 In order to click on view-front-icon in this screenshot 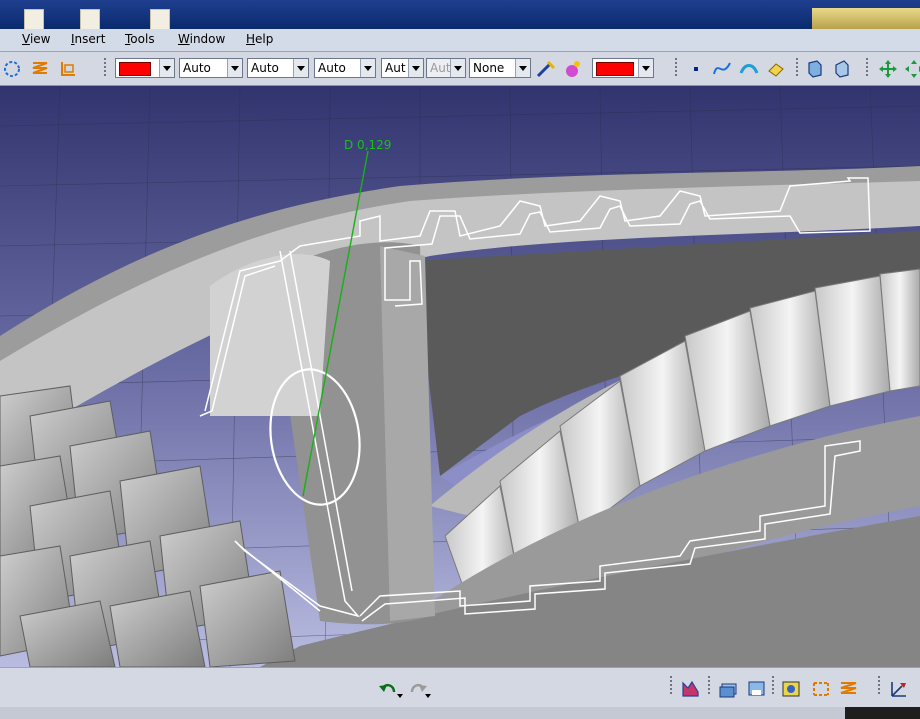, I will do `click(815, 69)`.